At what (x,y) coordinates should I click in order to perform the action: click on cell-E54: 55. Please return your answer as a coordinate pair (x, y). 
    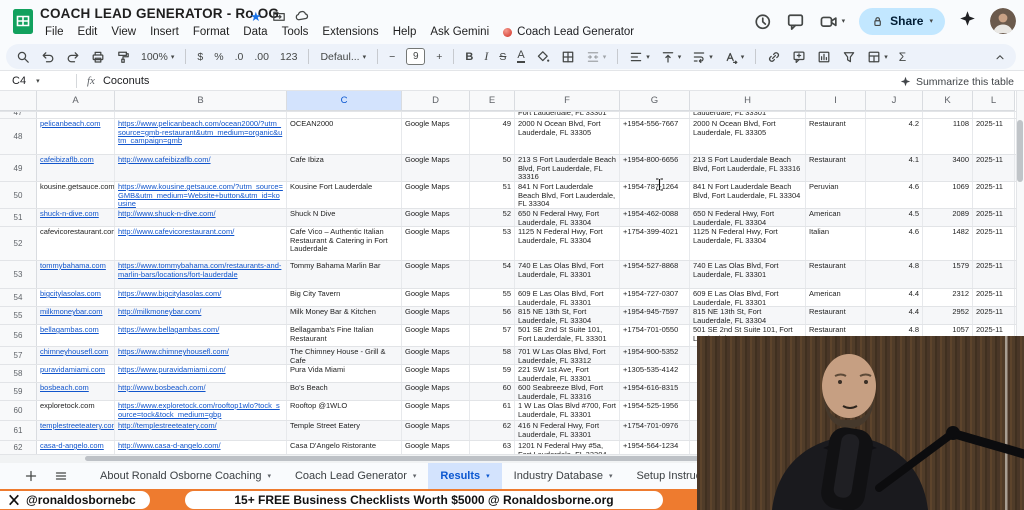
    Looking at the image, I should click on (492, 297).